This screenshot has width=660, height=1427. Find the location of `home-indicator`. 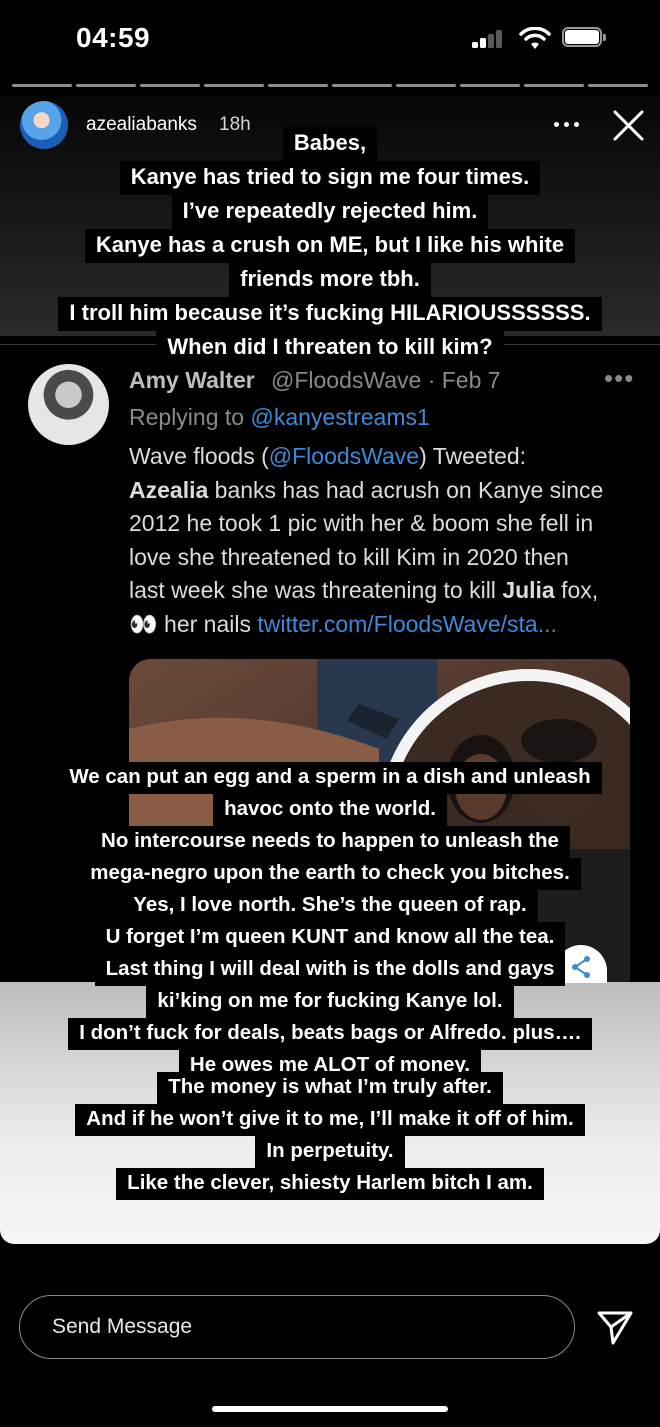

home-indicator is located at coordinates (330, 1409).